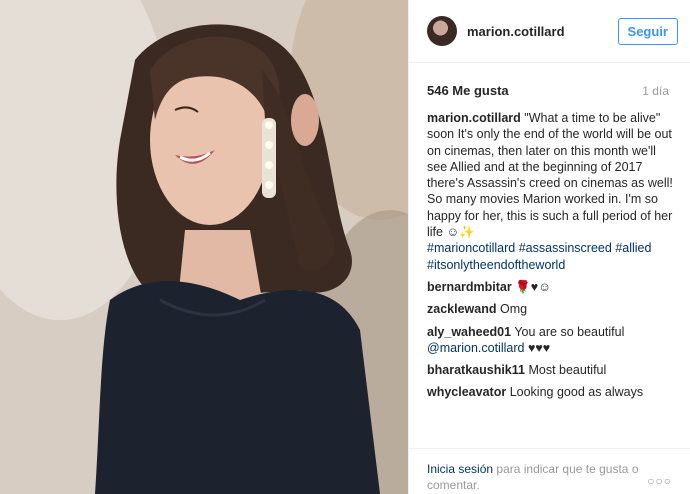 The width and height of the screenshot is (690, 494). Describe the element at coordinates (576, 392) in the screenshot. I see `comment-text: Looking good as always` at that location.